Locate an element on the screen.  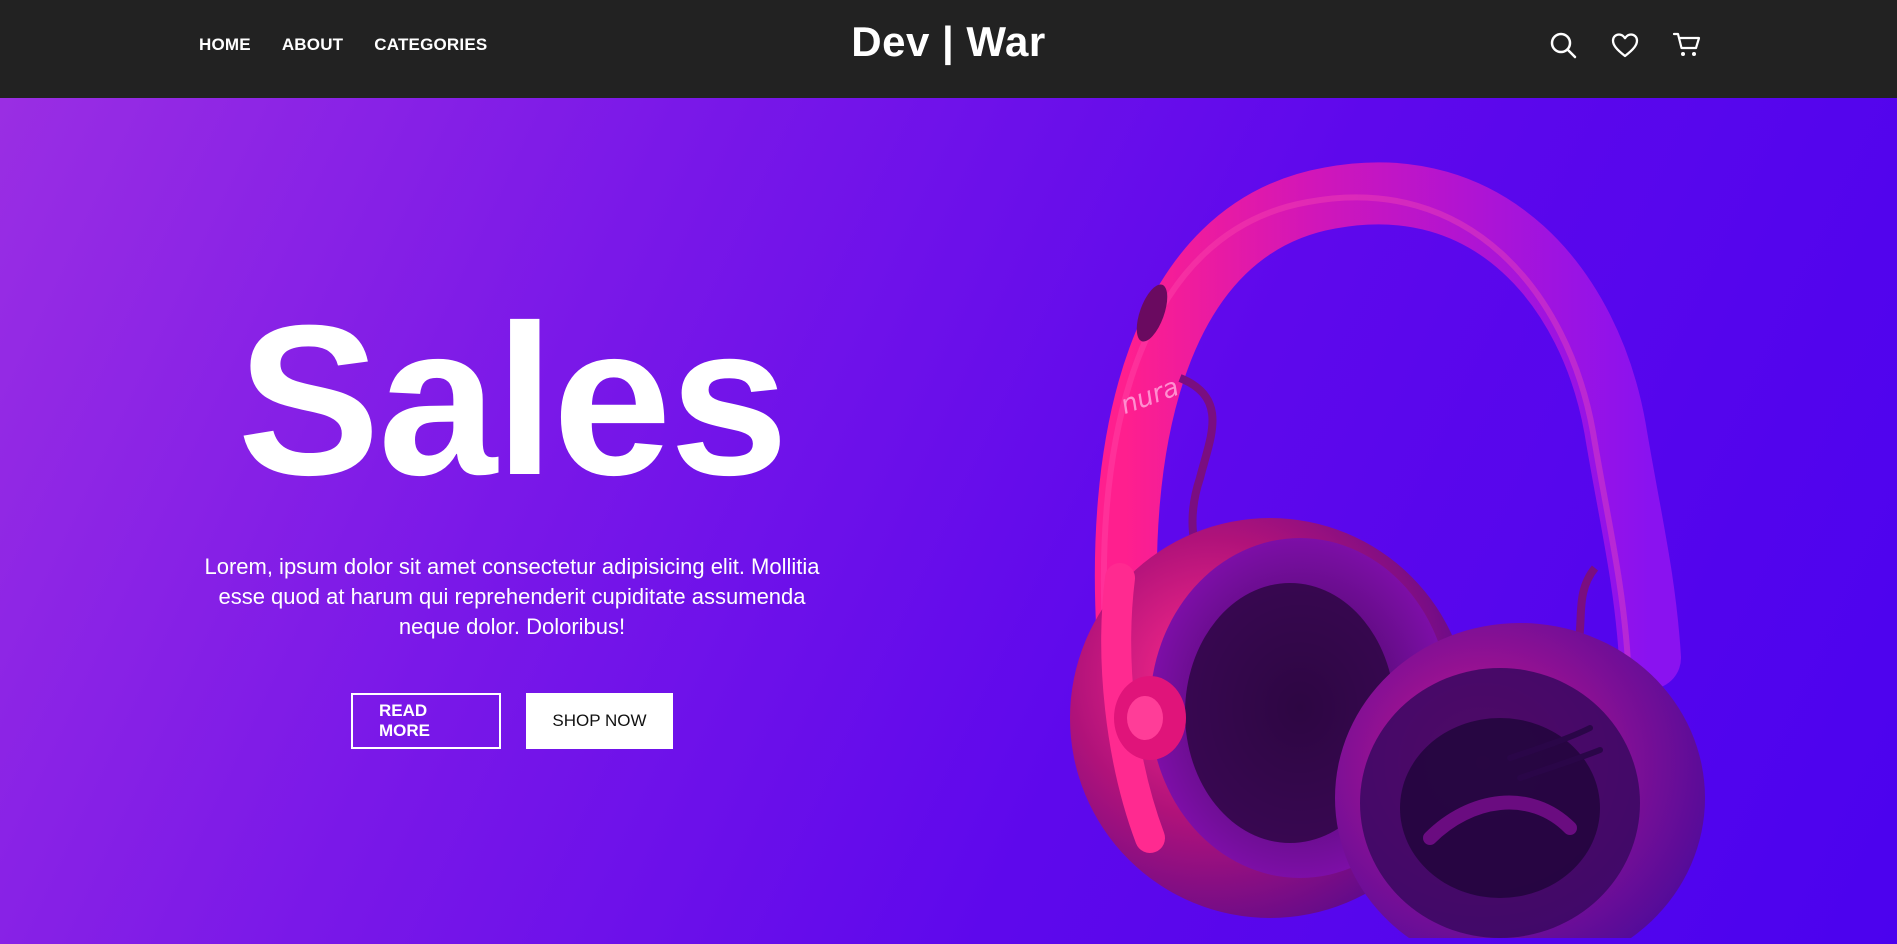
heart-icon is located at coordinates (1625, 45).